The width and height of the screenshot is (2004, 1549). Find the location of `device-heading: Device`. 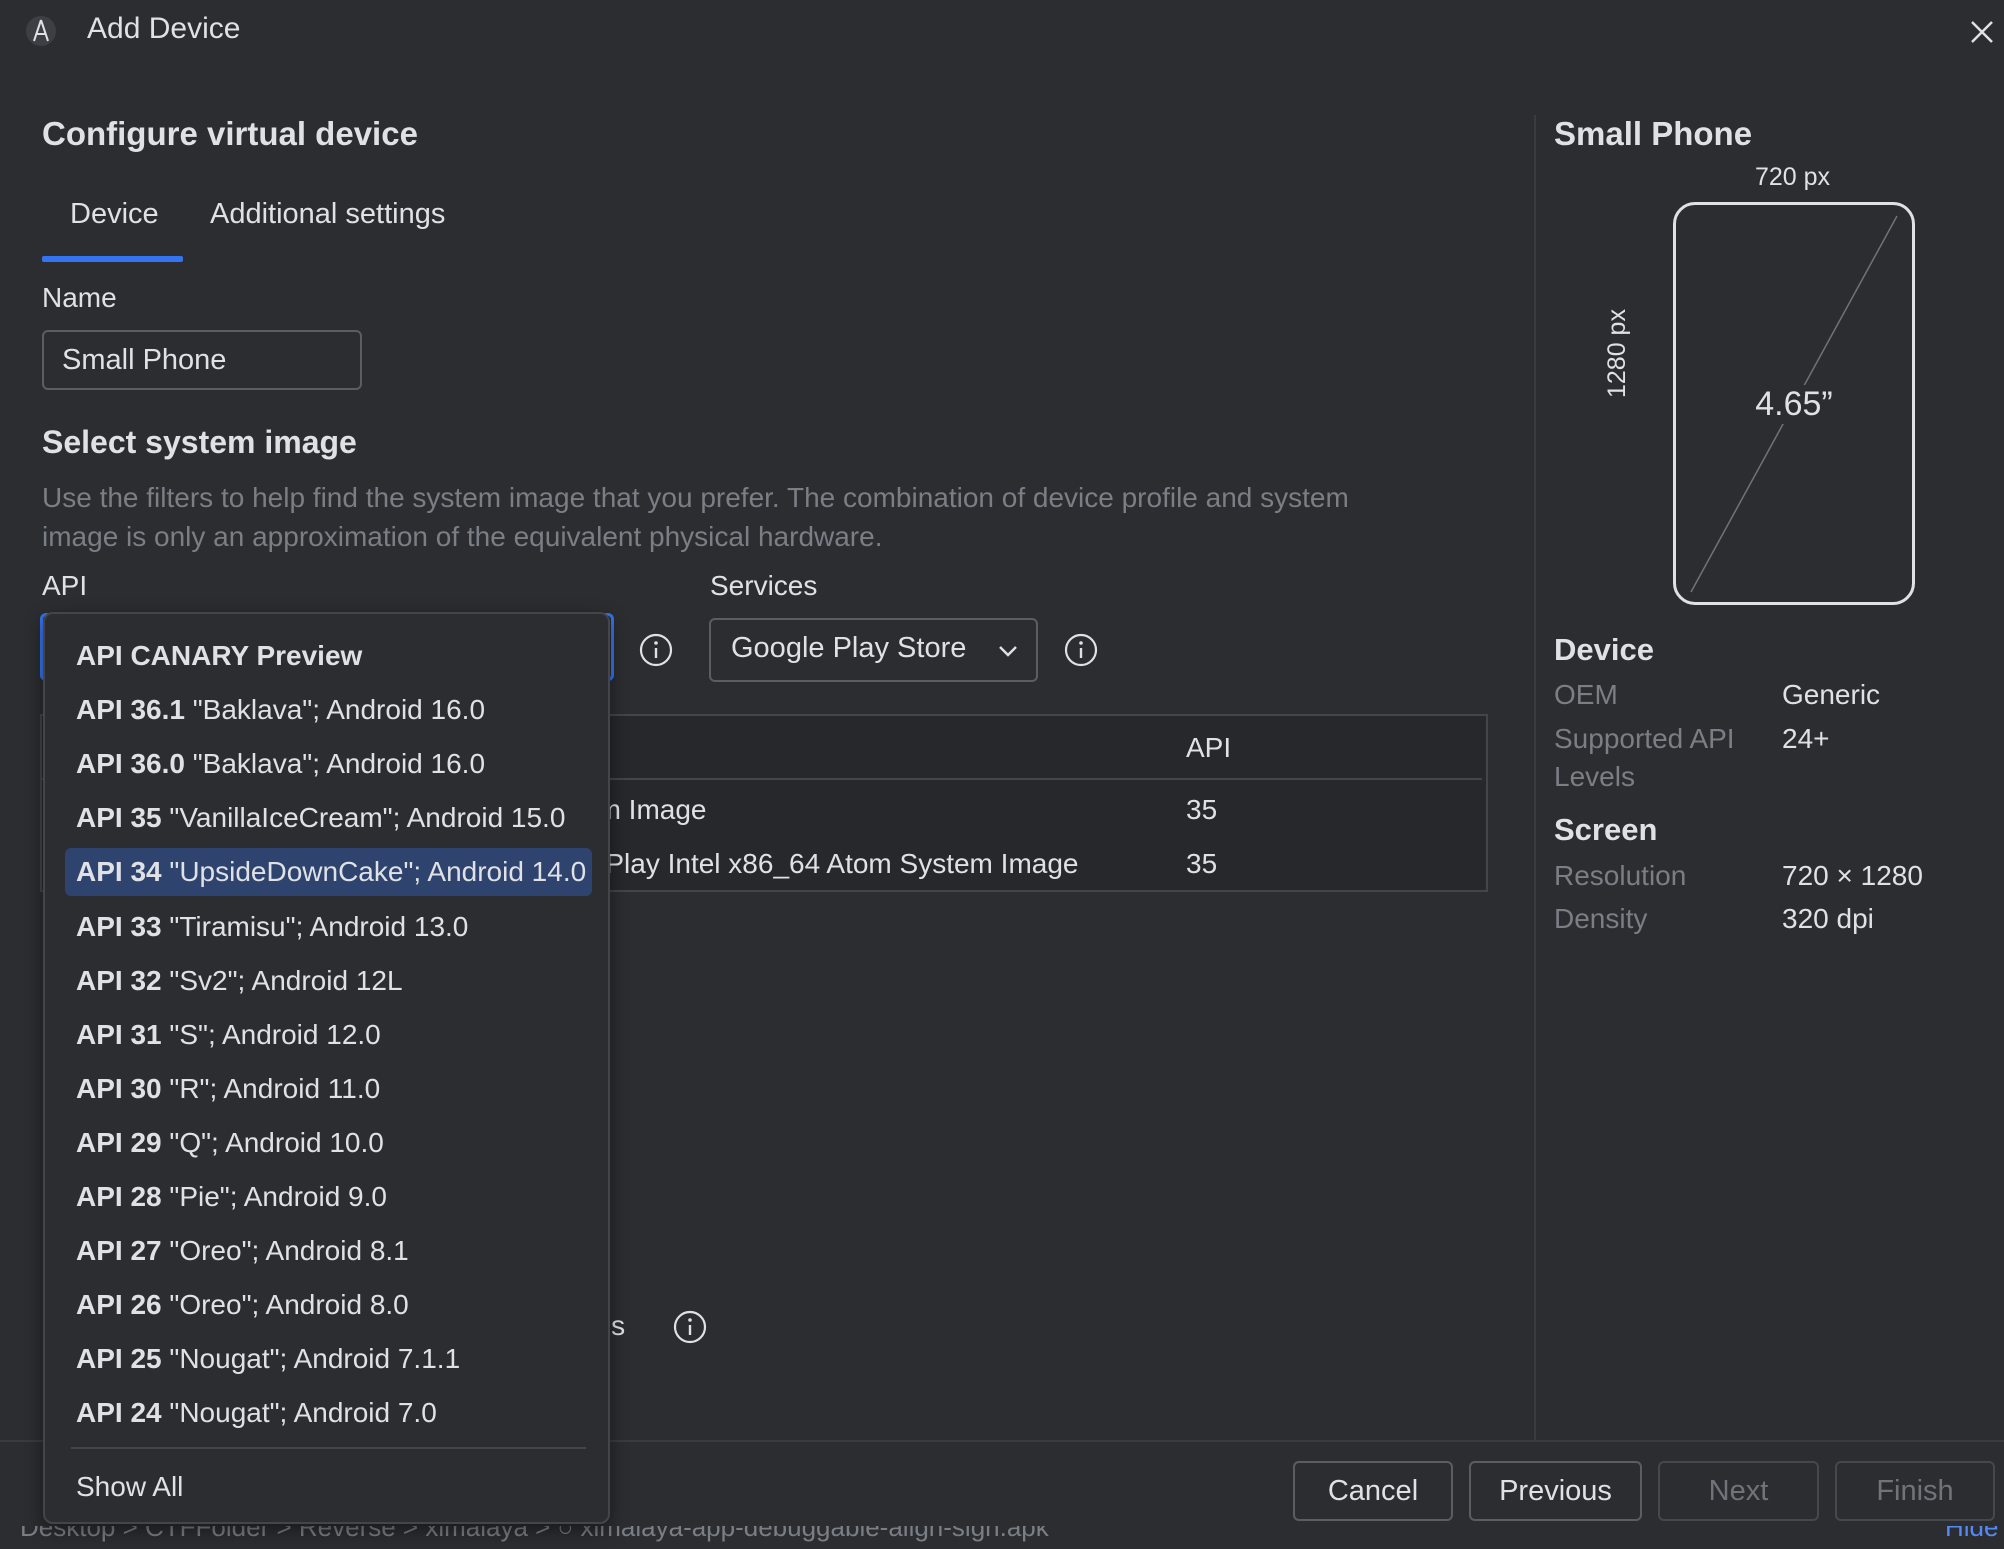

device-heading: Device is located at coordinates (1604, 649).